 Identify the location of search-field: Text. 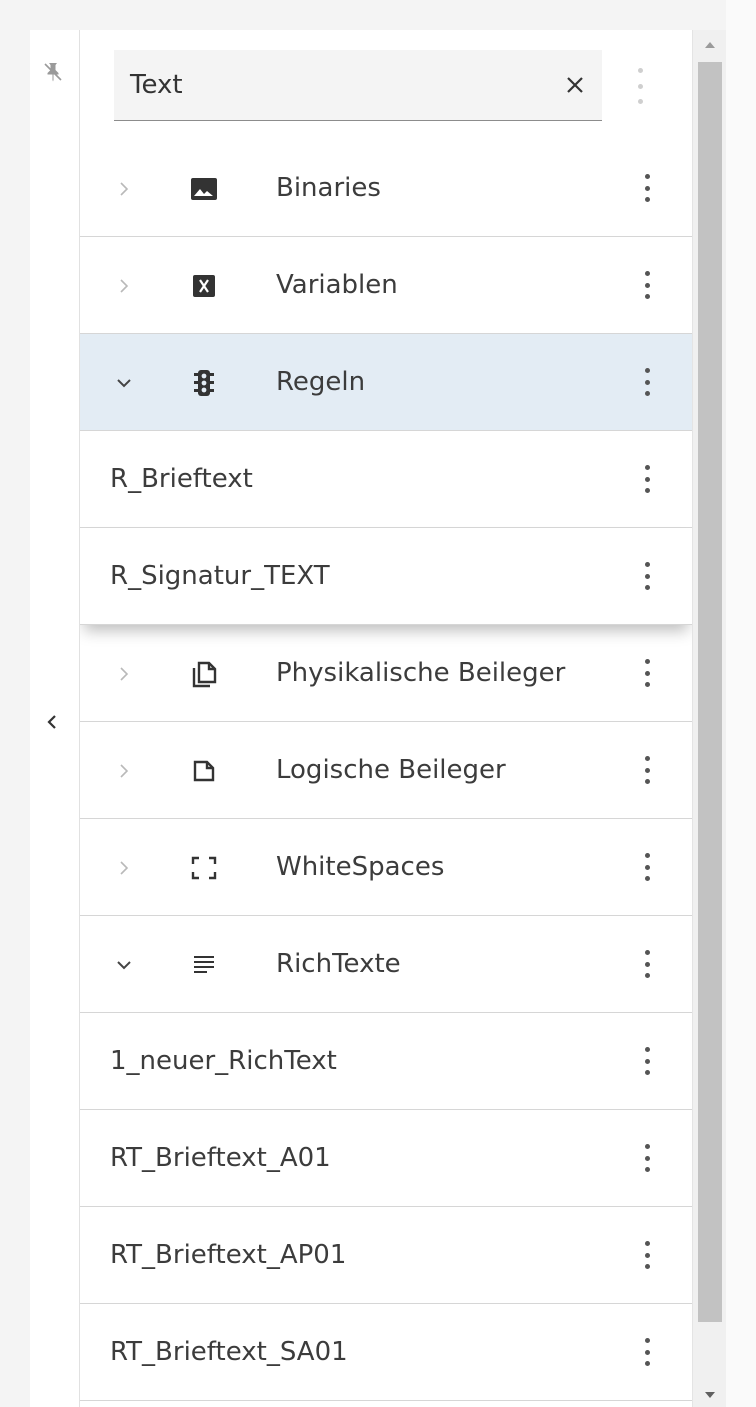
(358, 85).